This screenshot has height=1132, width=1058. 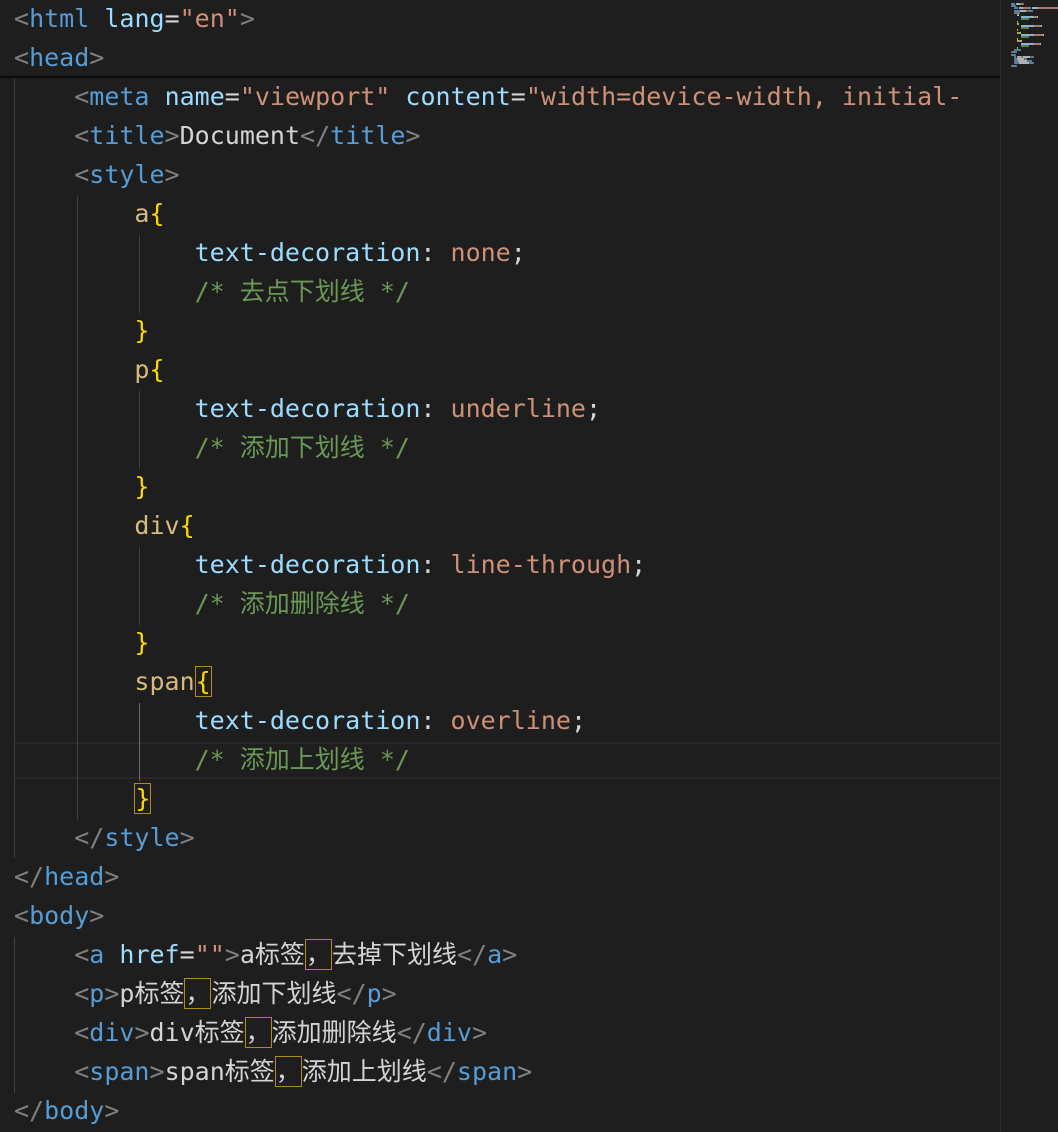 I want to click on code-line: text-decoration: line-through;, so click(x=330, y=564).